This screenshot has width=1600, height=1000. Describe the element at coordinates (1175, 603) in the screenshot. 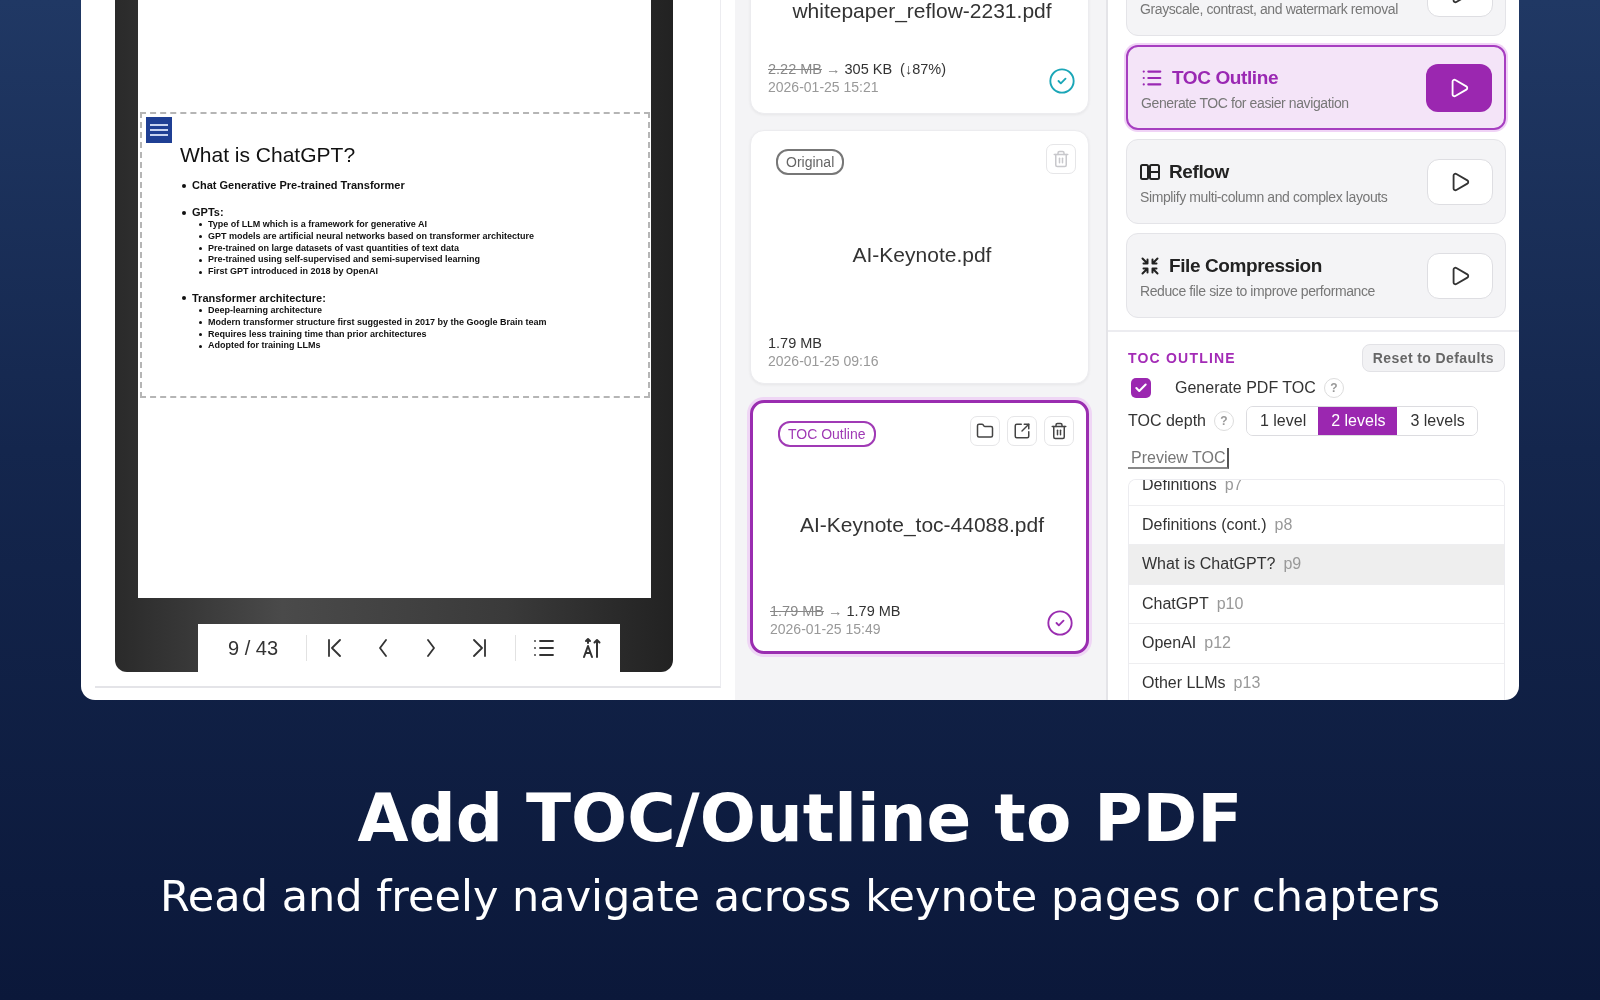

I see `toc-title: ChatGPT` at that location.